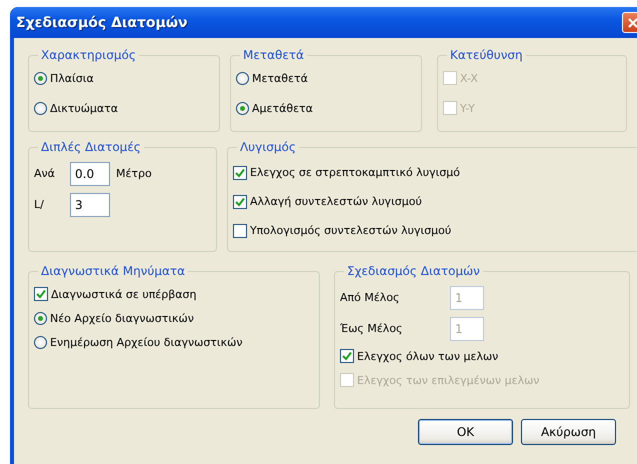 This screenshot has width=637, height=464. I want to click on checkbox-label: Ελεγχος όλων των μελων, so click(427, 356).